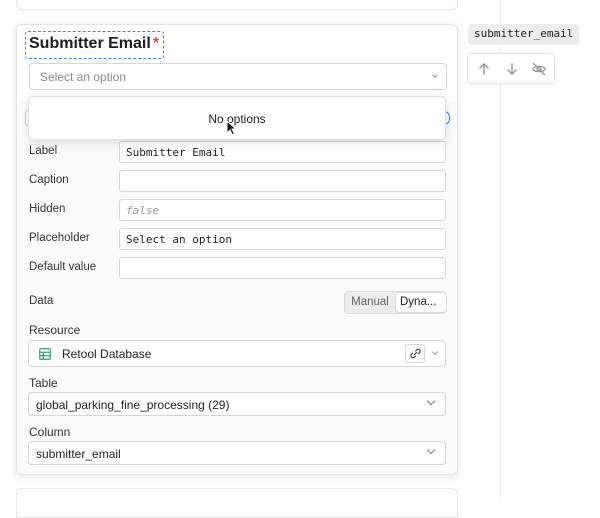 The width and height of the screenshot is (600, 518). What do you see at coordinates (539, 69) in the screenshot?
I see `eye-off-icon` at bounding box center [539, 69].